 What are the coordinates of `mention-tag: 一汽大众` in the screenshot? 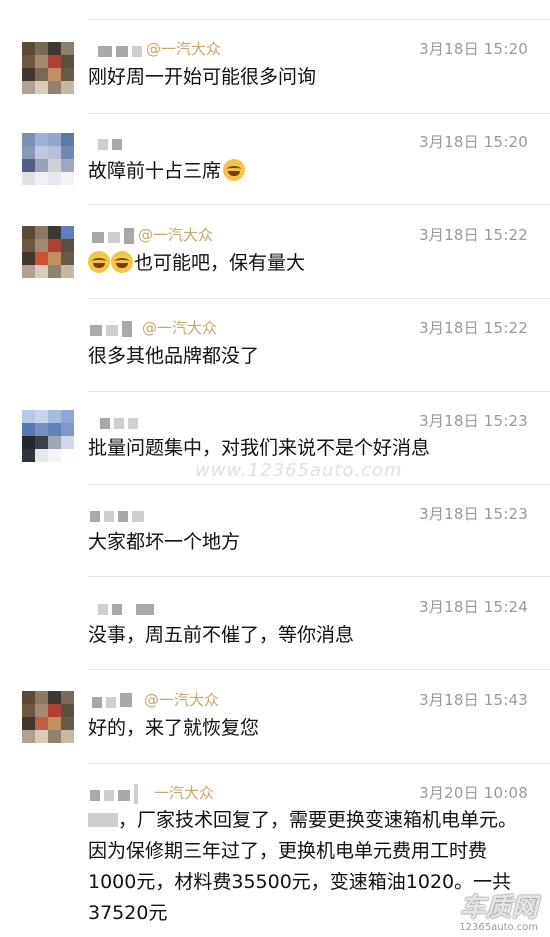 It's located at (184, 792).